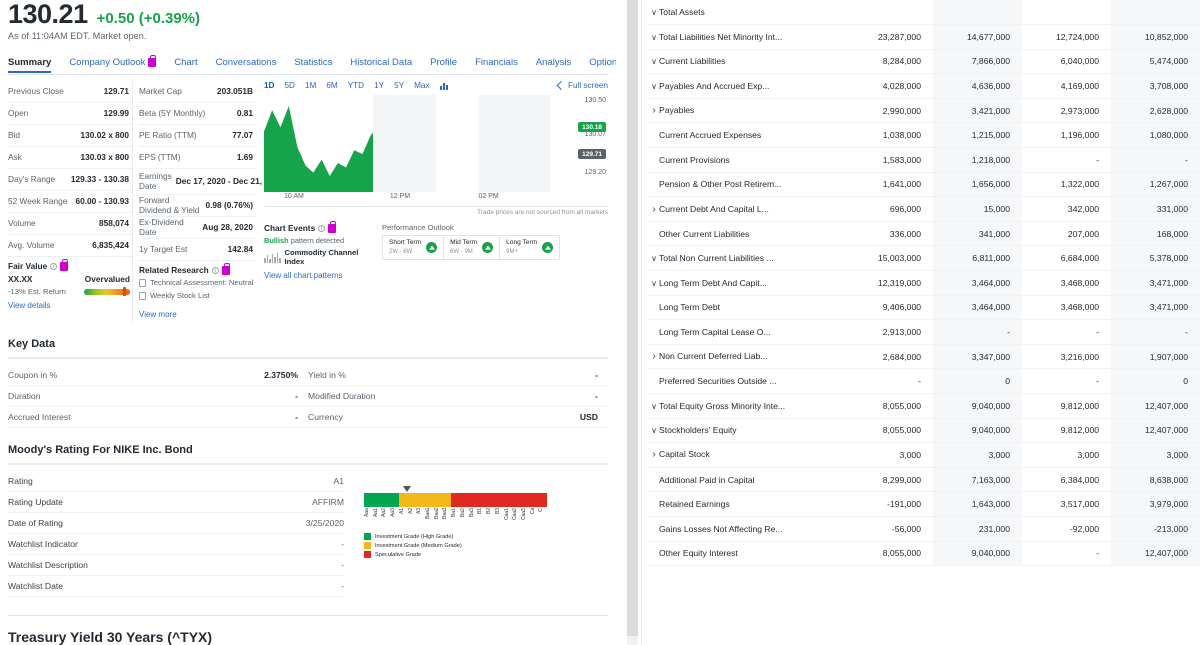 The height and width of the screenshot is (645, 1200). Describe the element at coordinates (746, 111) in the screenshot. I see `row-label-cell: Payables` at that location.